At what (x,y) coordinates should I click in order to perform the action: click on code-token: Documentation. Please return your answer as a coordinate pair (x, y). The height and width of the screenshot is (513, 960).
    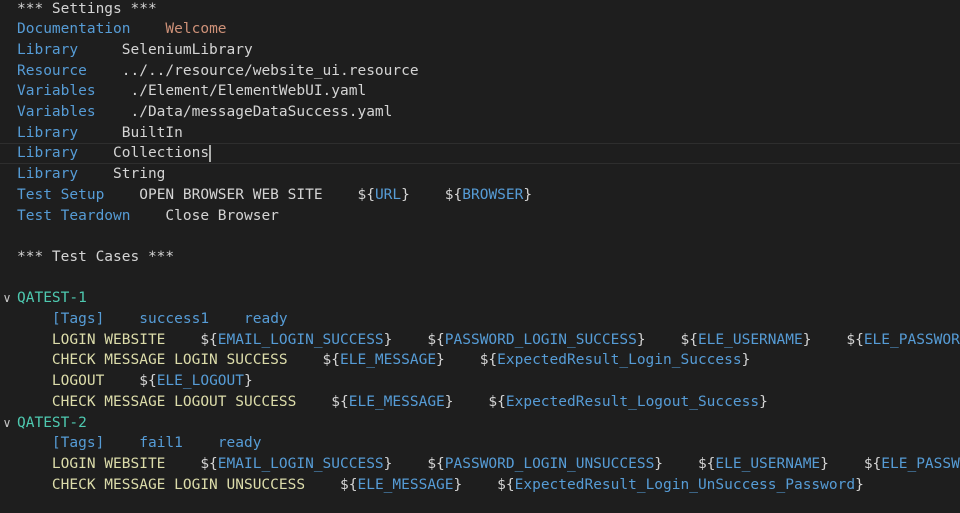
    Looking at the image, I should click on (74, 29).